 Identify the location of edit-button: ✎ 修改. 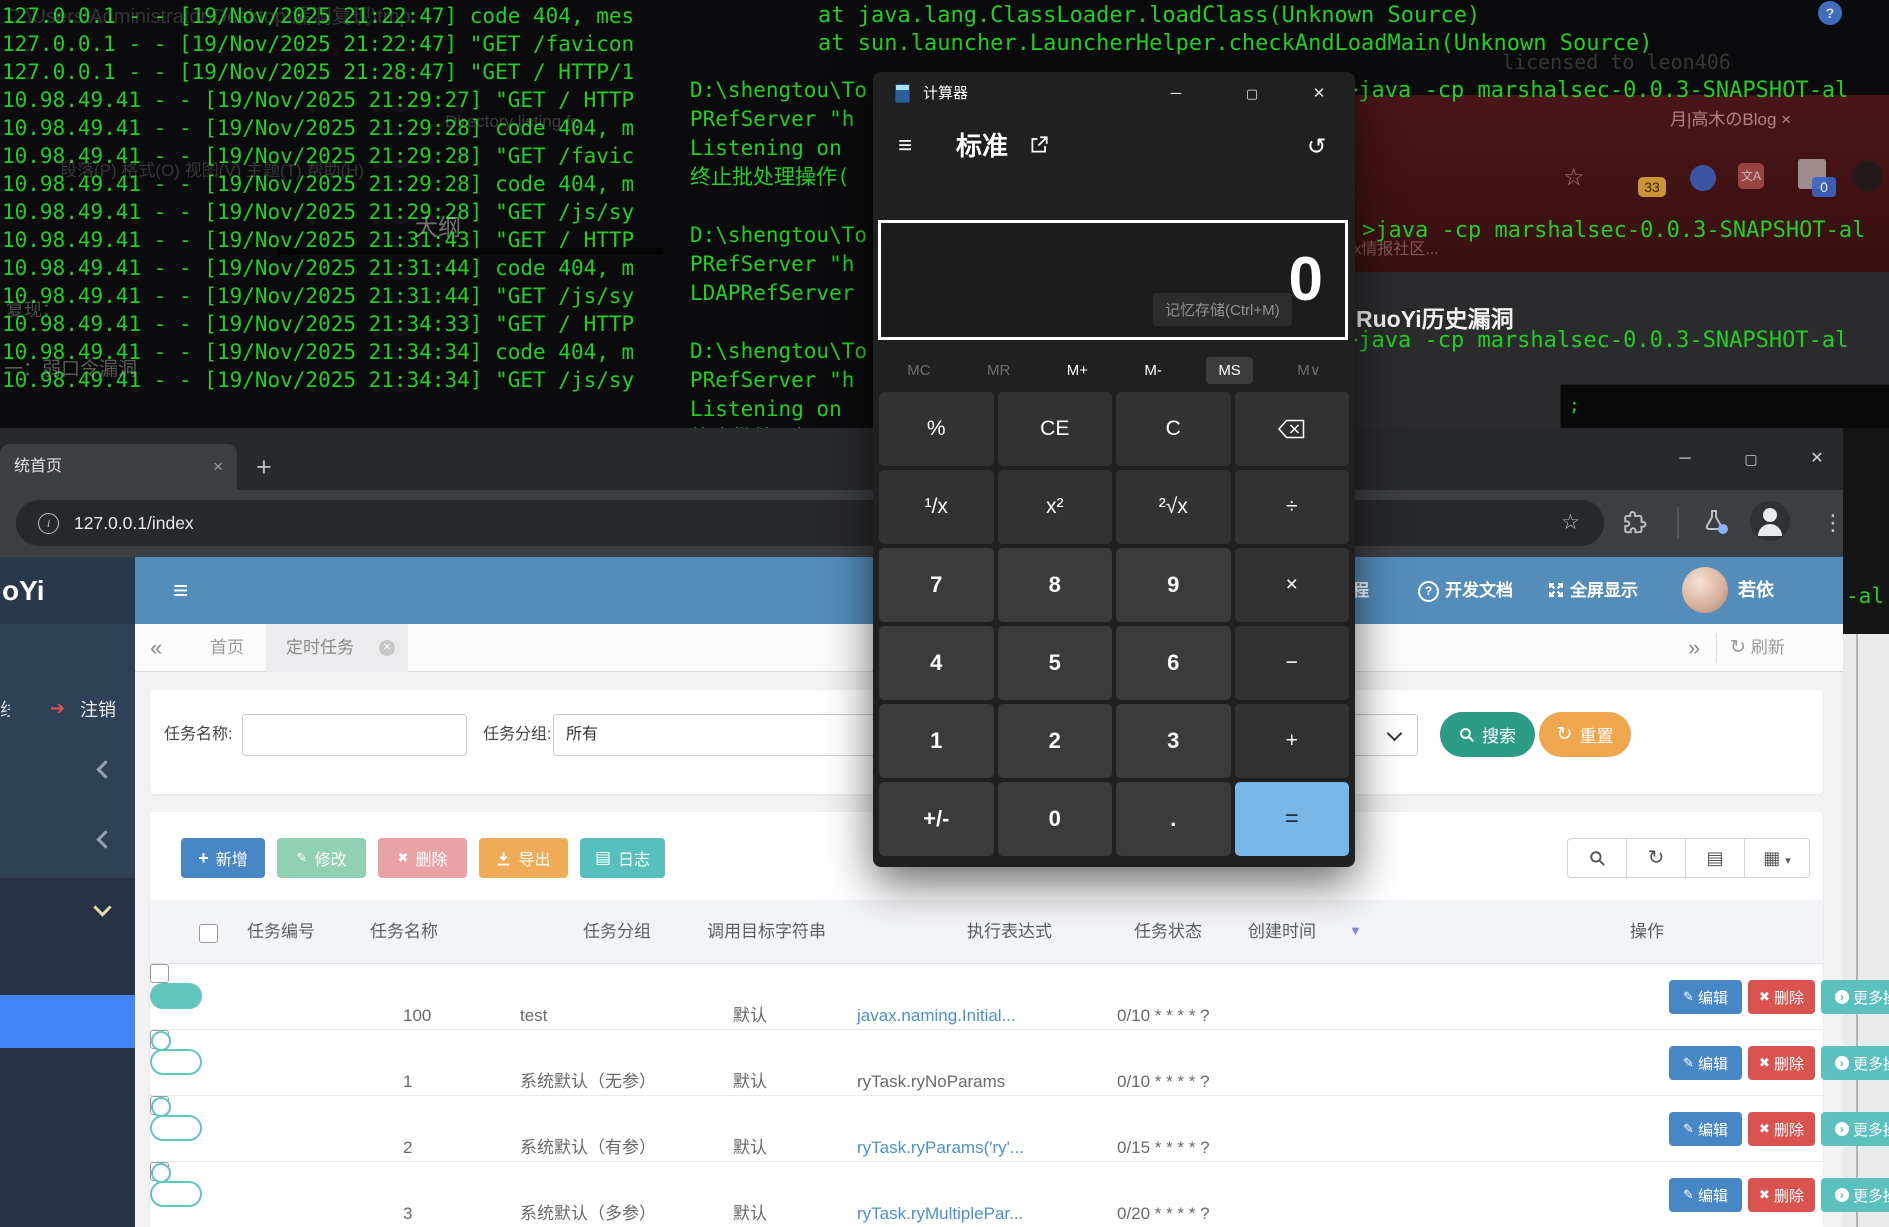
(321, 858).